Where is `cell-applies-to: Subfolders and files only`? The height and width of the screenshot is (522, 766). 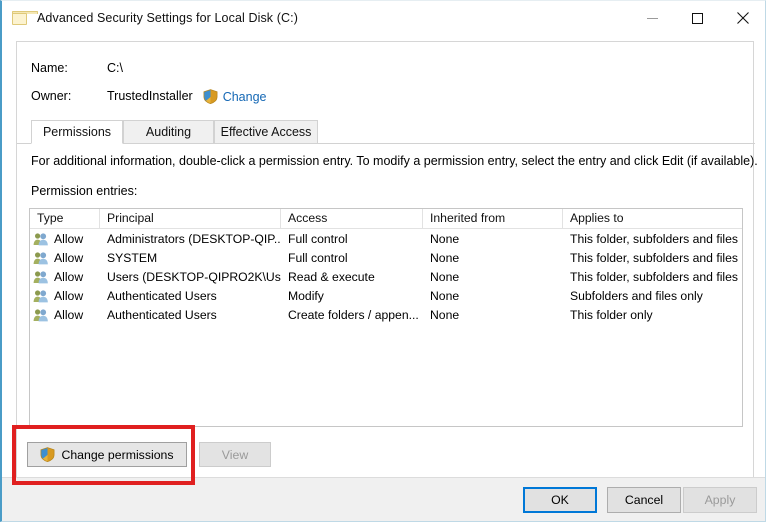 cell-applies-to: Subfolders and files only is located at coordinates (636, 295).